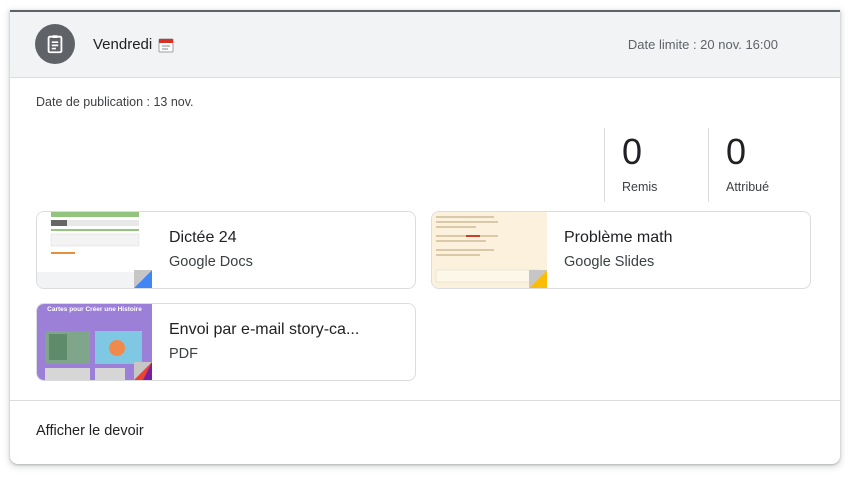  What do you see at coordinates (143, 279) in the screenshot?
I see `docs-fold-icon` at bounding box center [143, 279].